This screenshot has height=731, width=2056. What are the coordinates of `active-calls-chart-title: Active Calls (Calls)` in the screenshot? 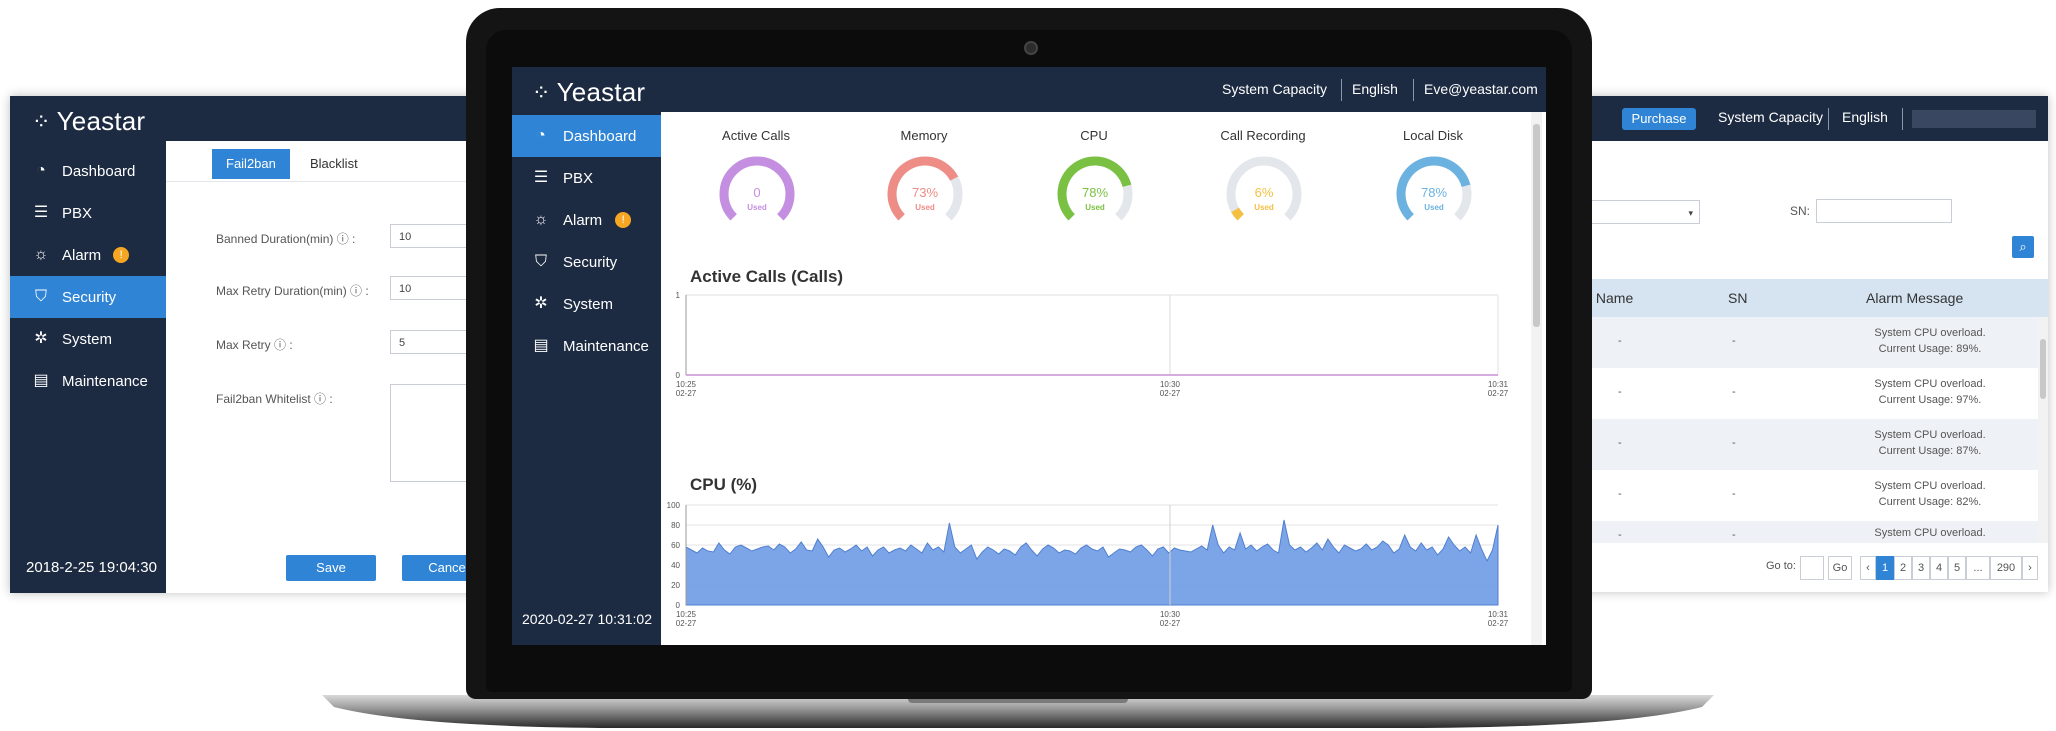 It's located at (767, 276).